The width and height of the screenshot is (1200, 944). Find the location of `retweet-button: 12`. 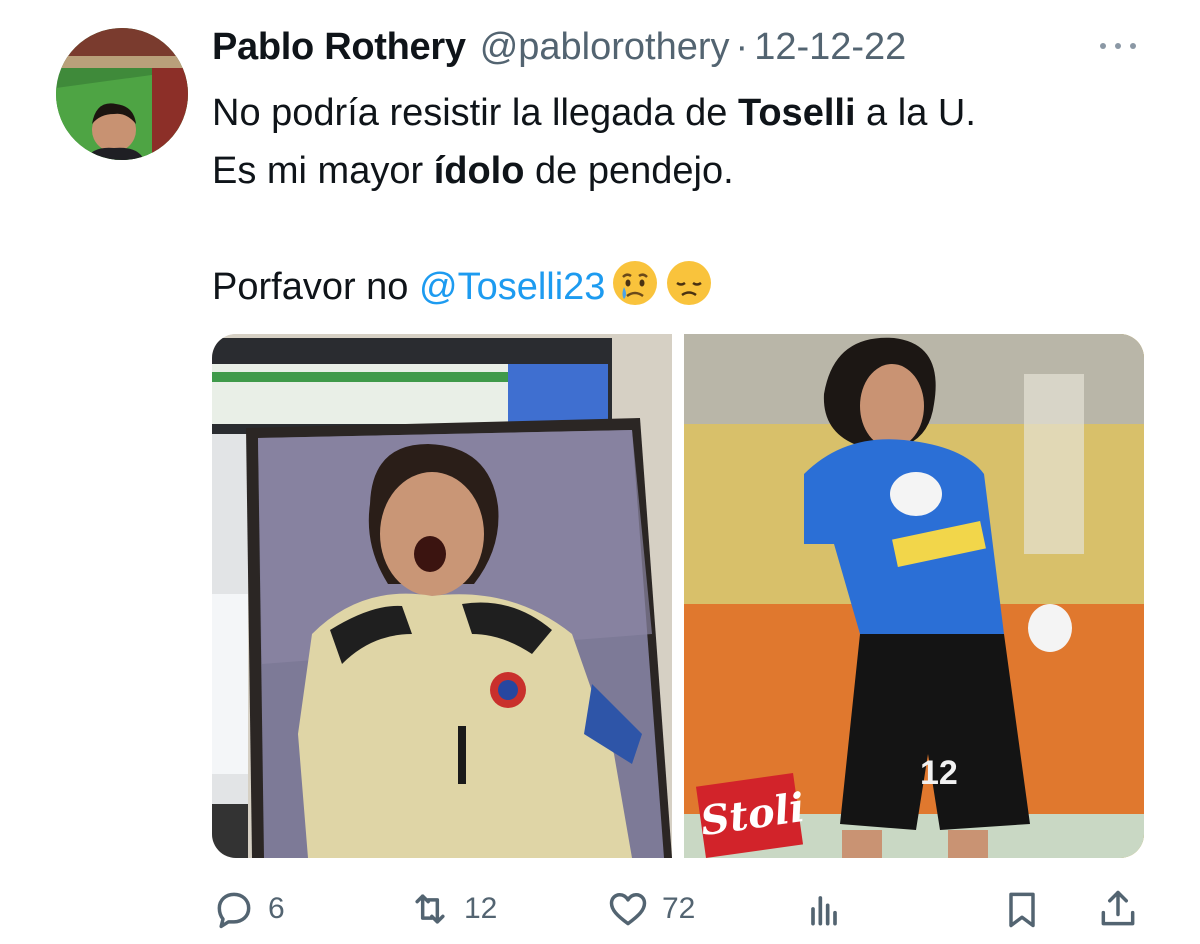

retweet-button: 12 is located at coordinates (452, 909).